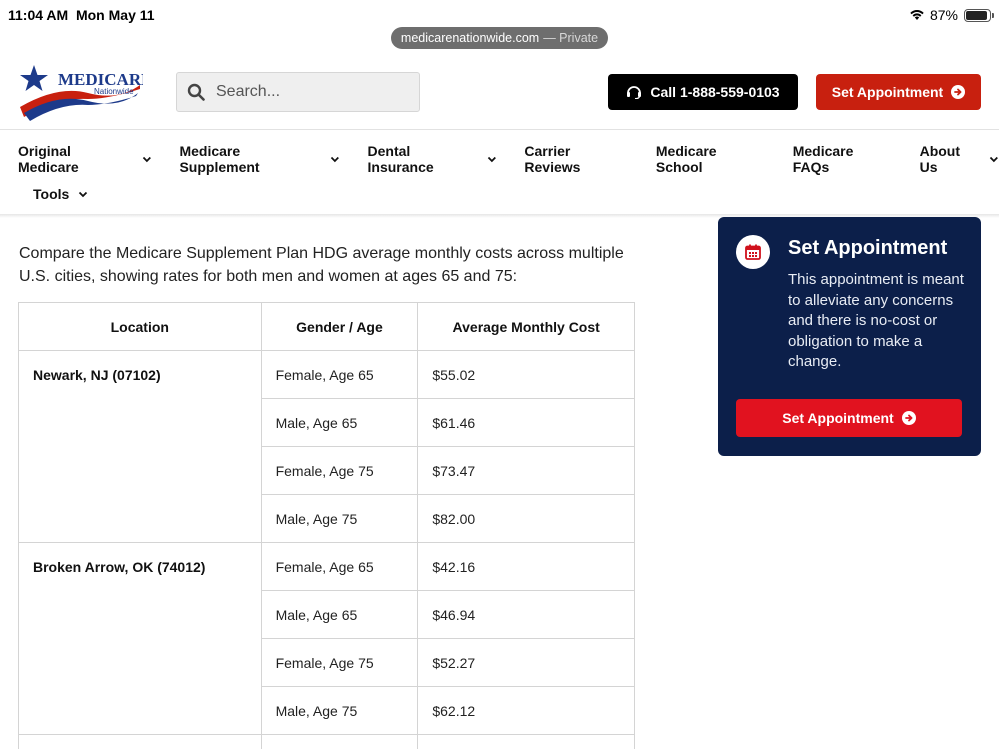  Describe the element at coordinates (526, 470) in the screenshot. I see `cost-cell: $73.47` at that location.